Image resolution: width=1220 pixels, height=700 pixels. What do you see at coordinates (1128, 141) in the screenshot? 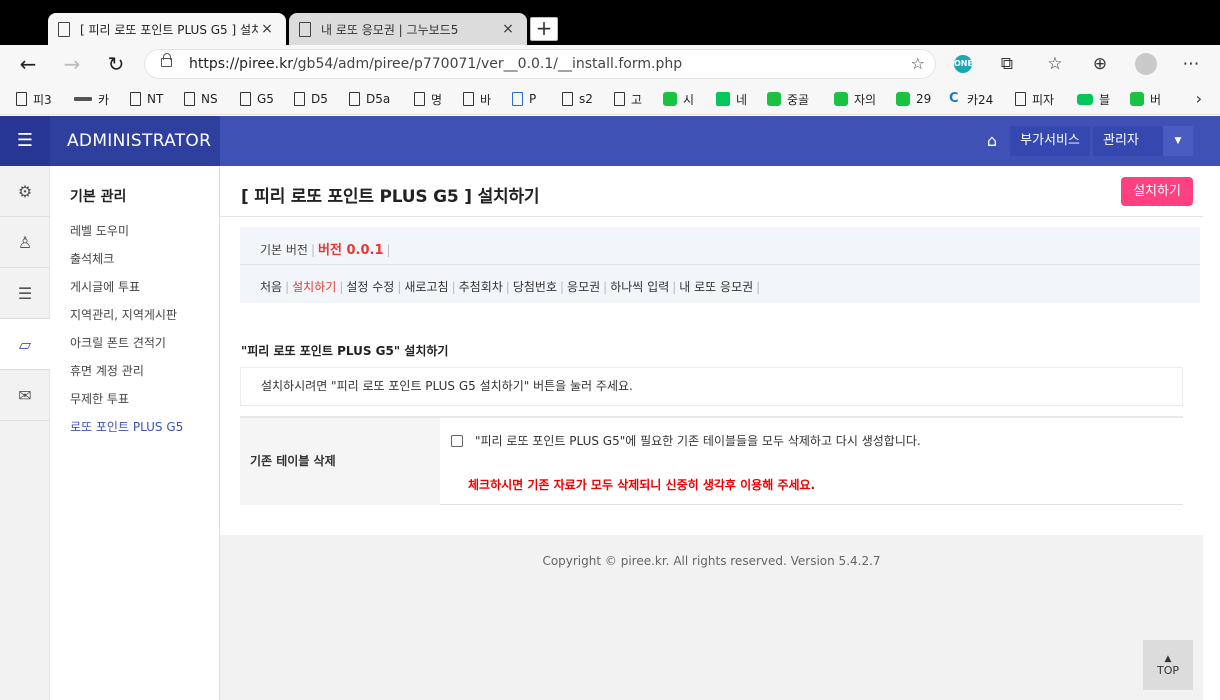
I see `admin-menu-button: 관리자` at bounding box center [1128, 141].